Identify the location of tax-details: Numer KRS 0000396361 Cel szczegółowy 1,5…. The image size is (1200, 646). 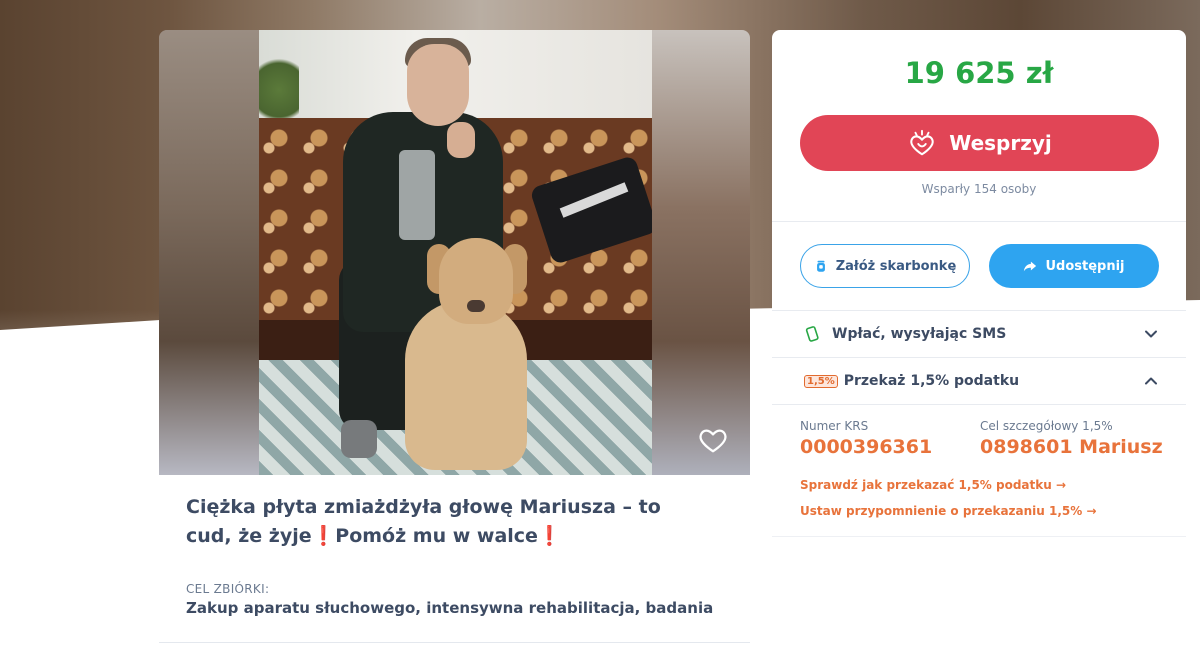
(979, 472).